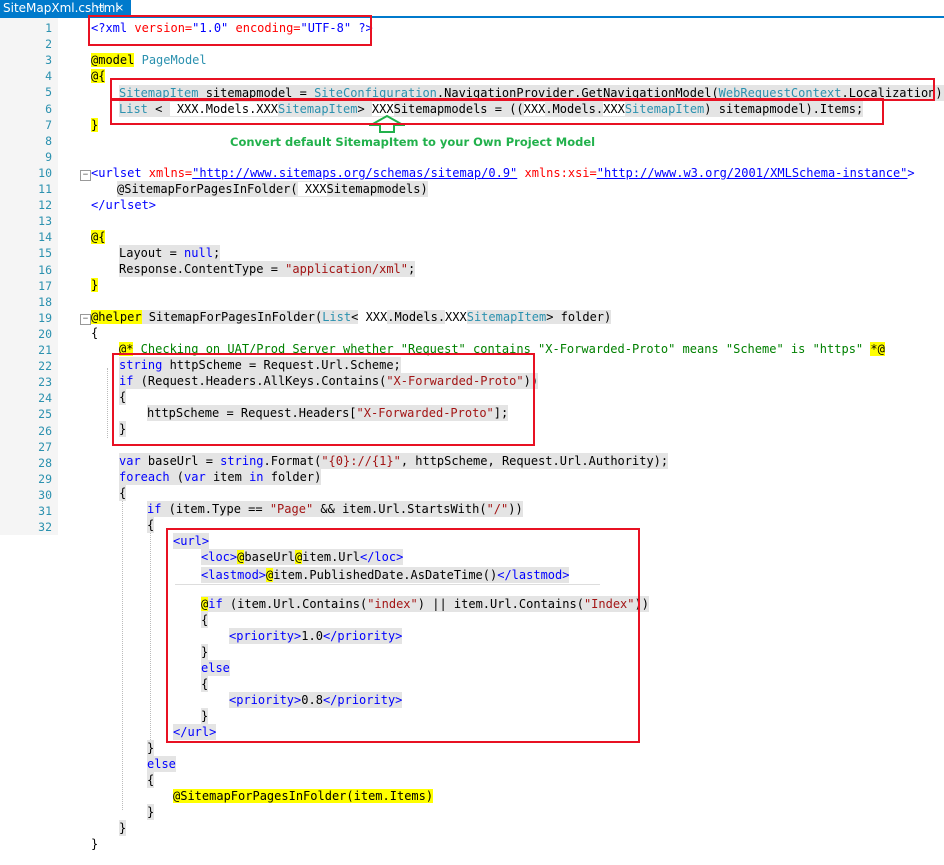  Describe the element at coordinates (579, 317) in the screenshot. I see `code-token: > folder)` at that location.